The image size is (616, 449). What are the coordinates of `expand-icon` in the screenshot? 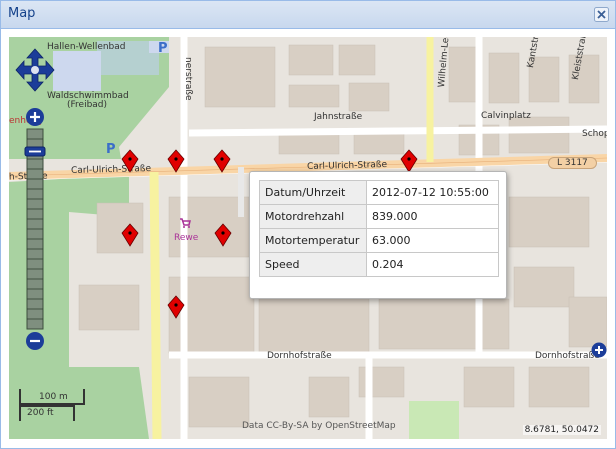 It's located at (599, 350).